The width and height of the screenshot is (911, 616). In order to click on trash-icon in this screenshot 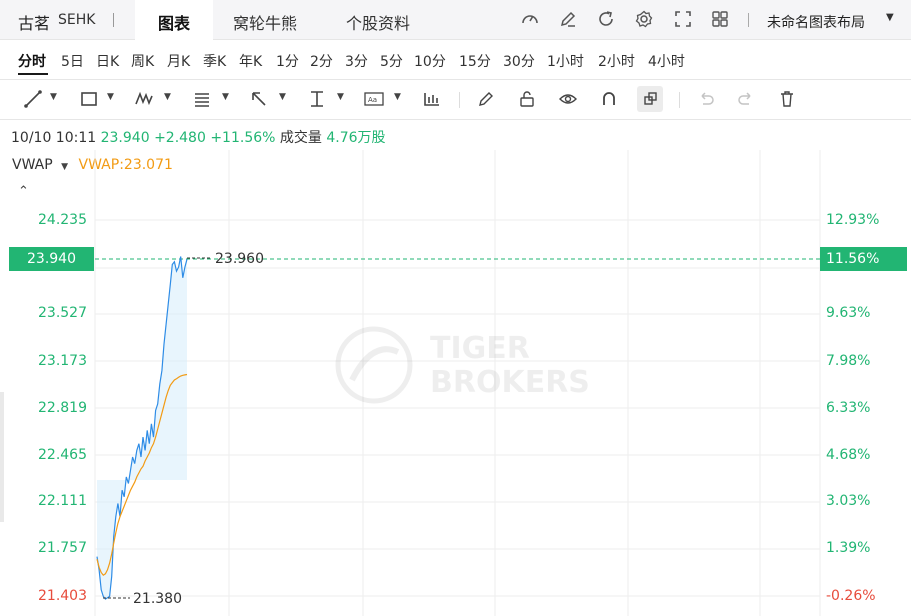, I will do `click(787, 99)`.